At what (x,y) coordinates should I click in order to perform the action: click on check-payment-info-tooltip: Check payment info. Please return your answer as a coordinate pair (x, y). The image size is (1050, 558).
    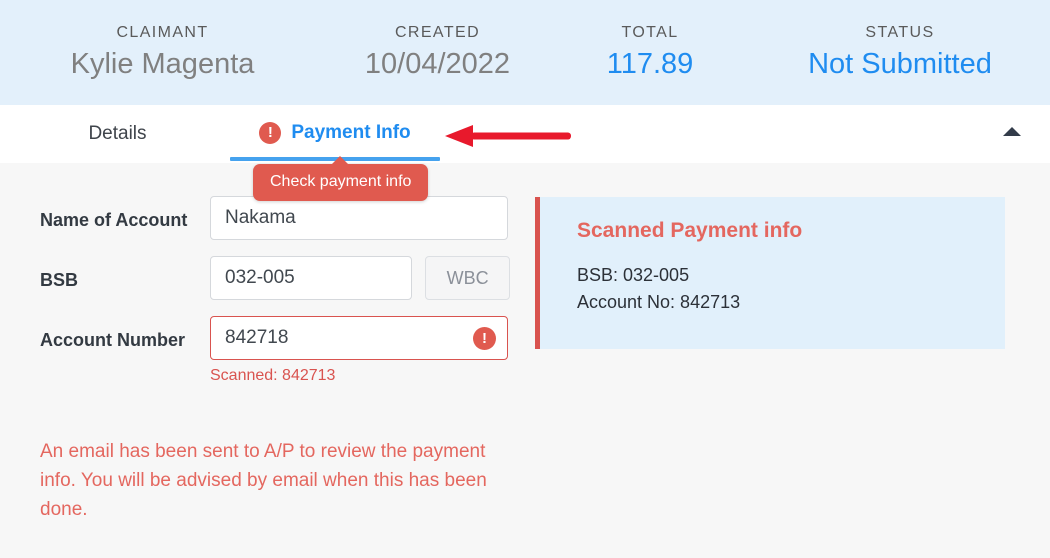
    Looking at the image, I should click on (341, 178).